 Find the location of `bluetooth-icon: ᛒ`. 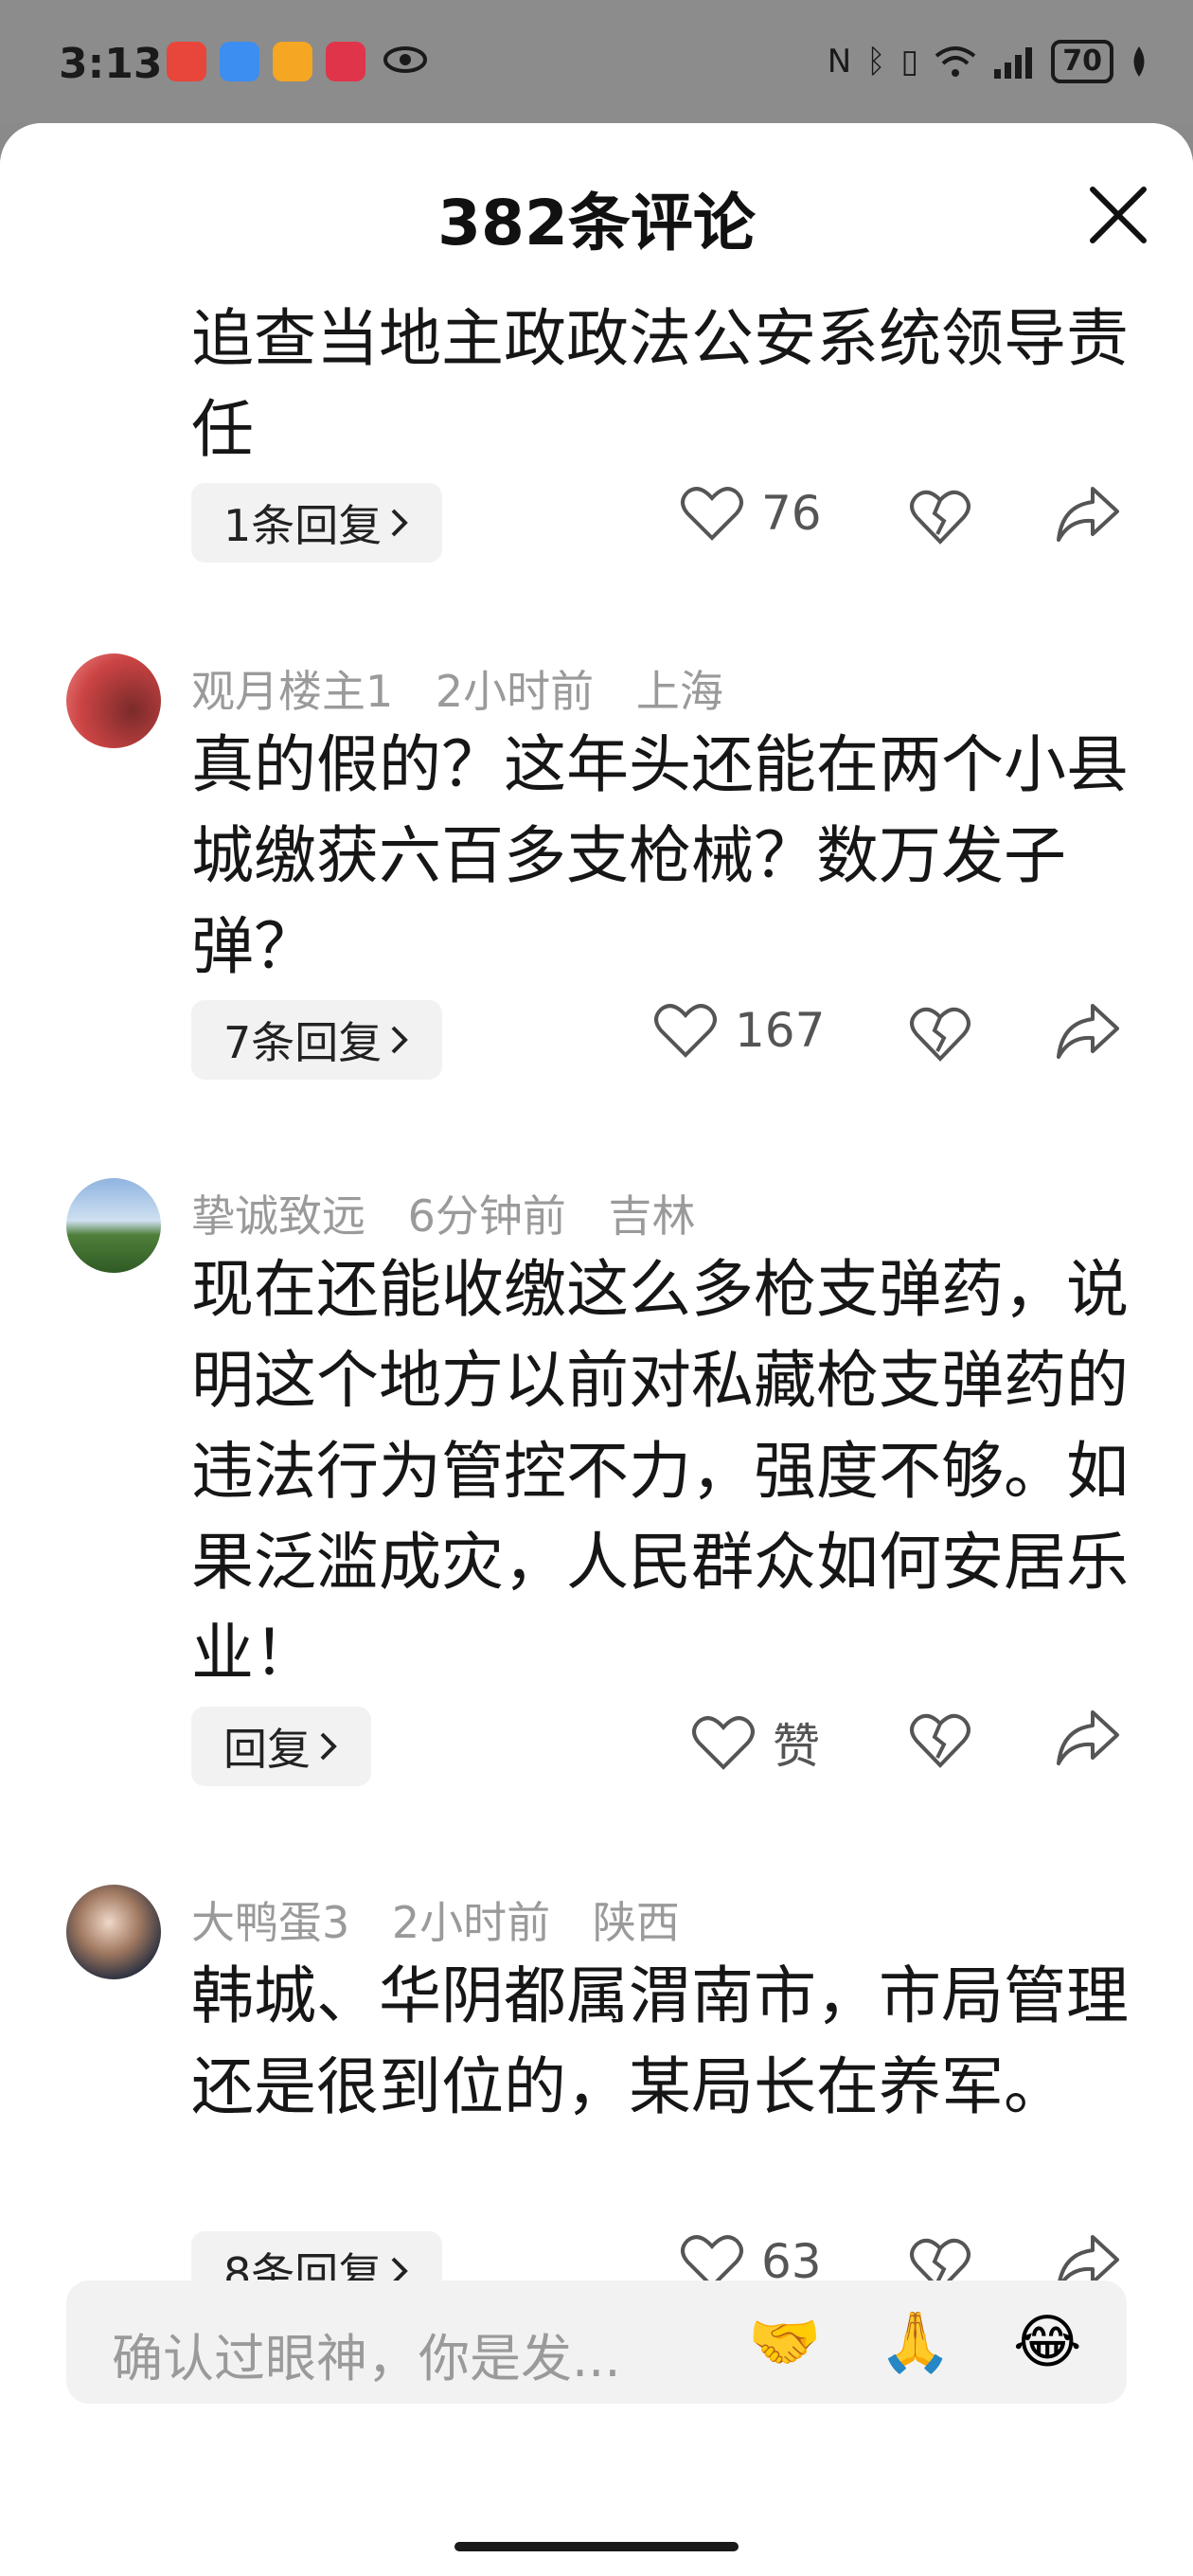

bluetooth-icon: ᛒ is located at coordinates (876, 61).